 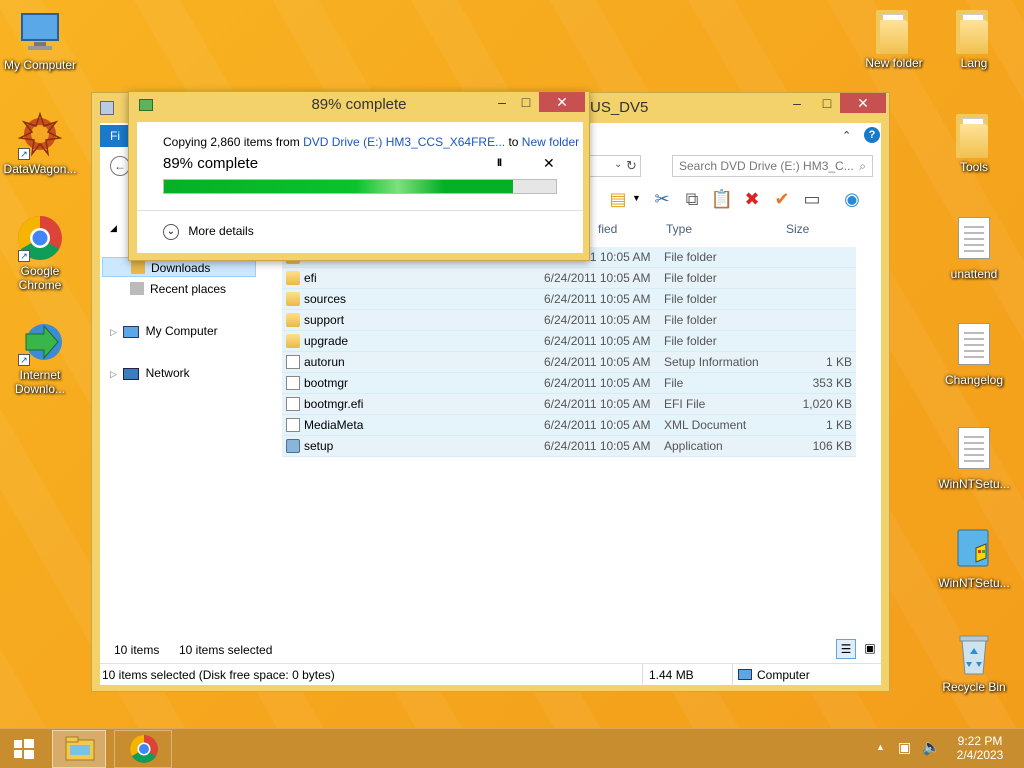 What do you see at coordinates (904, 747) in the screenshot?
I see `network-icon: ▣` at bounding box center [904, 747].